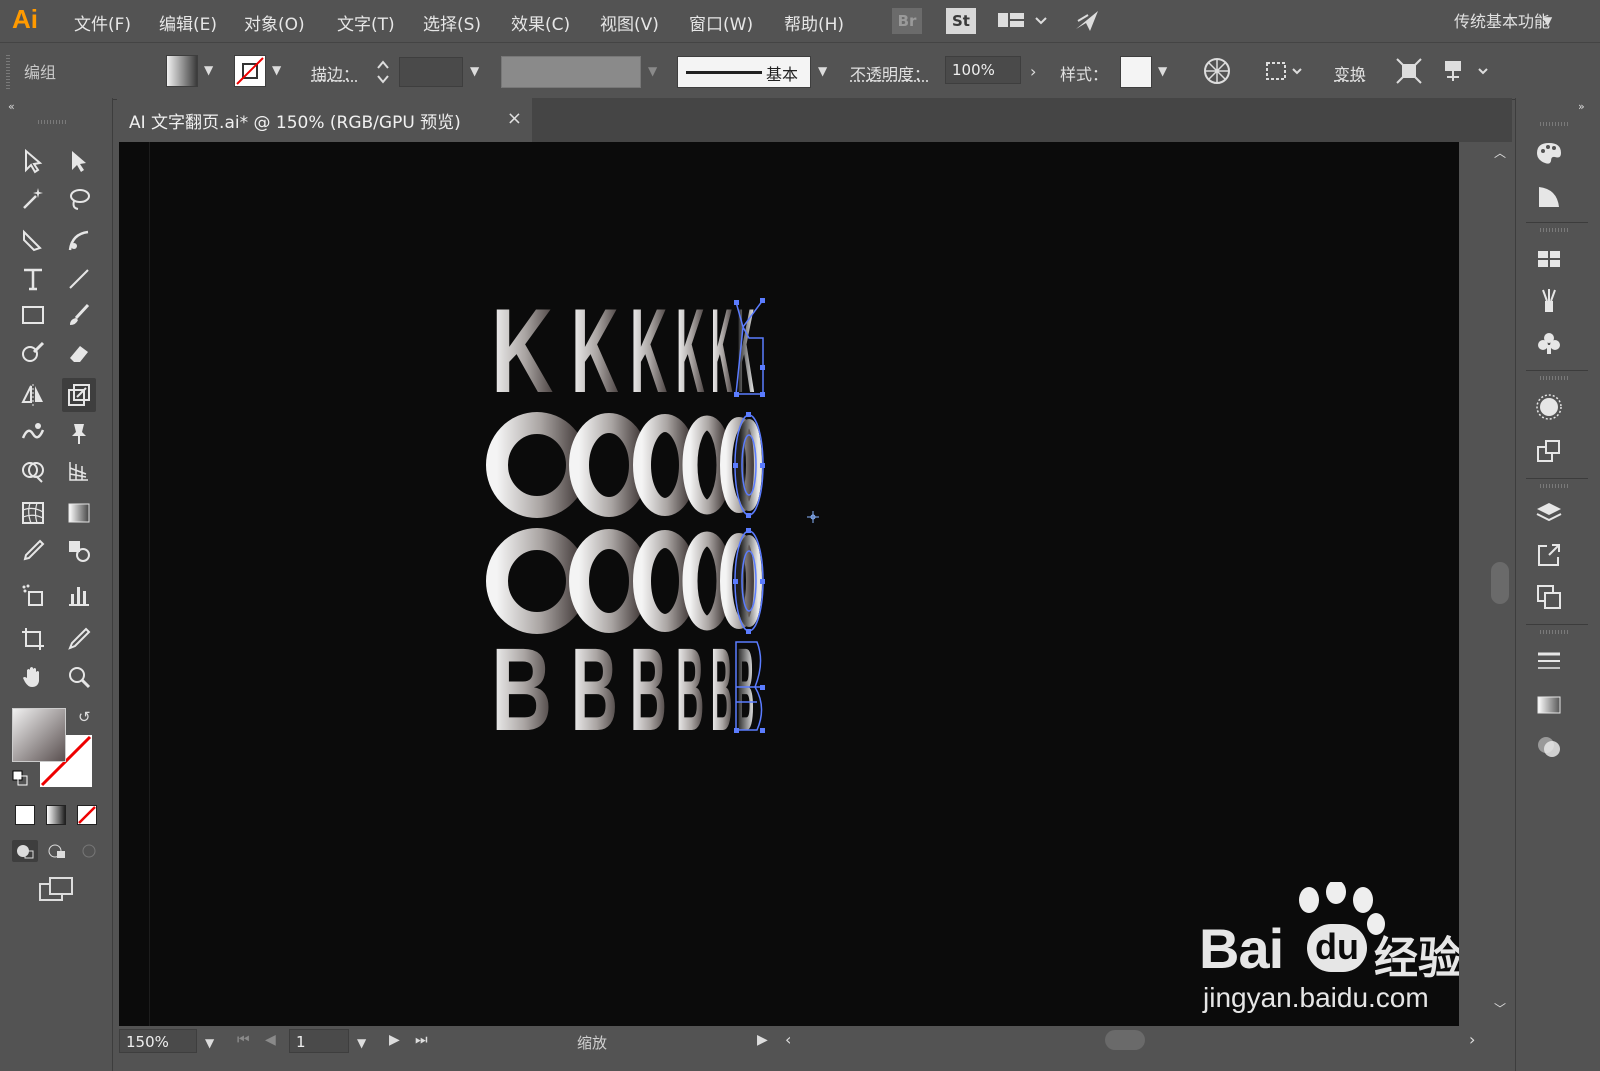  What do you see at coordinates (11, 106) in the screenshot?
I see `collapse-toolbar-icon: «` at bounding box center [11, 106].